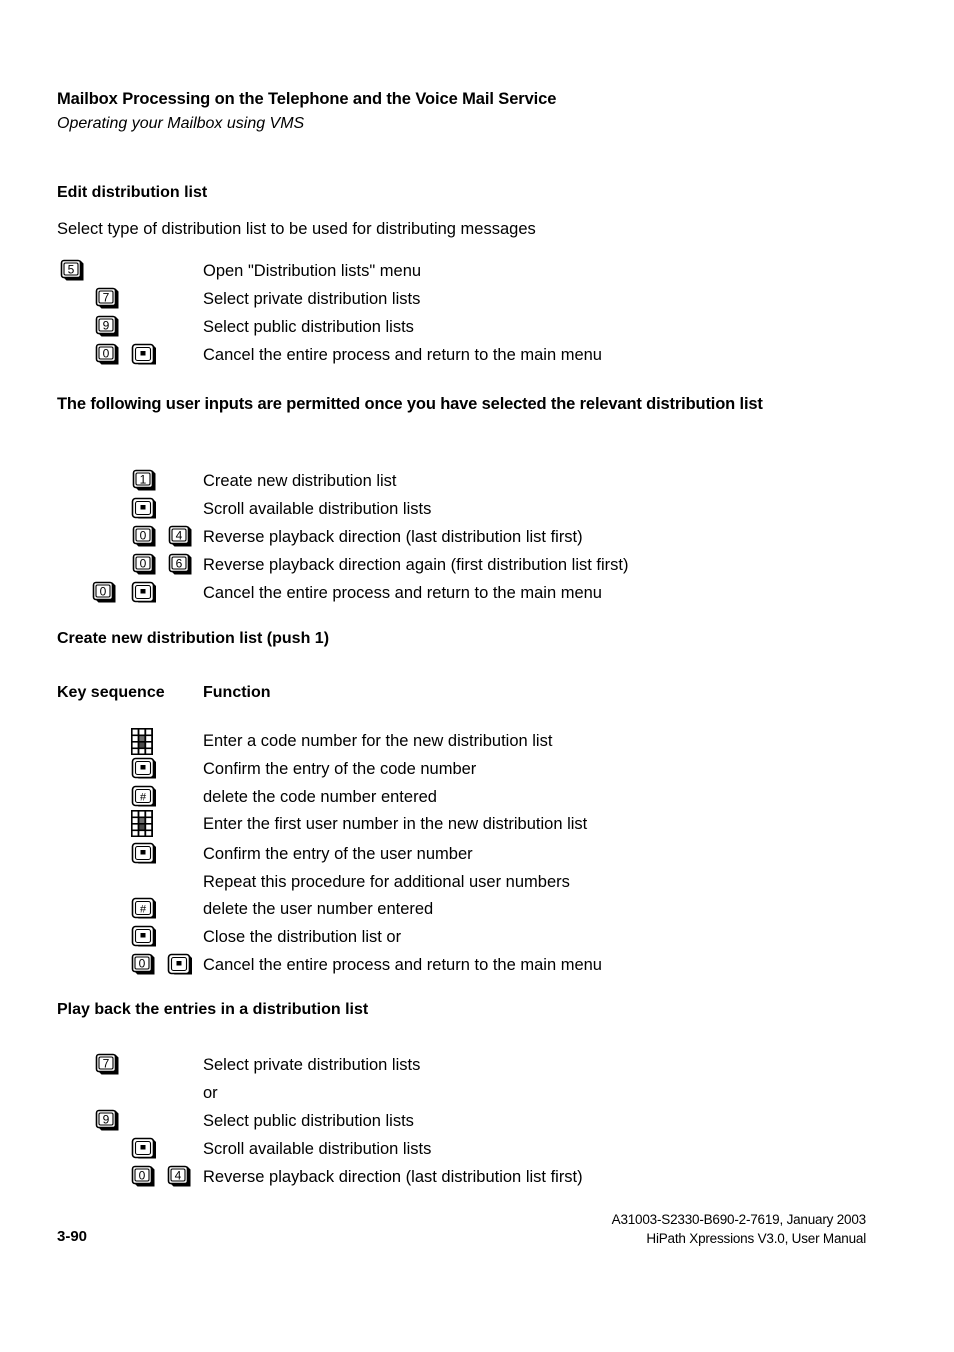 This screenshot has height=1352, width=954. I want to click on key-row: Close the distribution list or, so click(477, 937).